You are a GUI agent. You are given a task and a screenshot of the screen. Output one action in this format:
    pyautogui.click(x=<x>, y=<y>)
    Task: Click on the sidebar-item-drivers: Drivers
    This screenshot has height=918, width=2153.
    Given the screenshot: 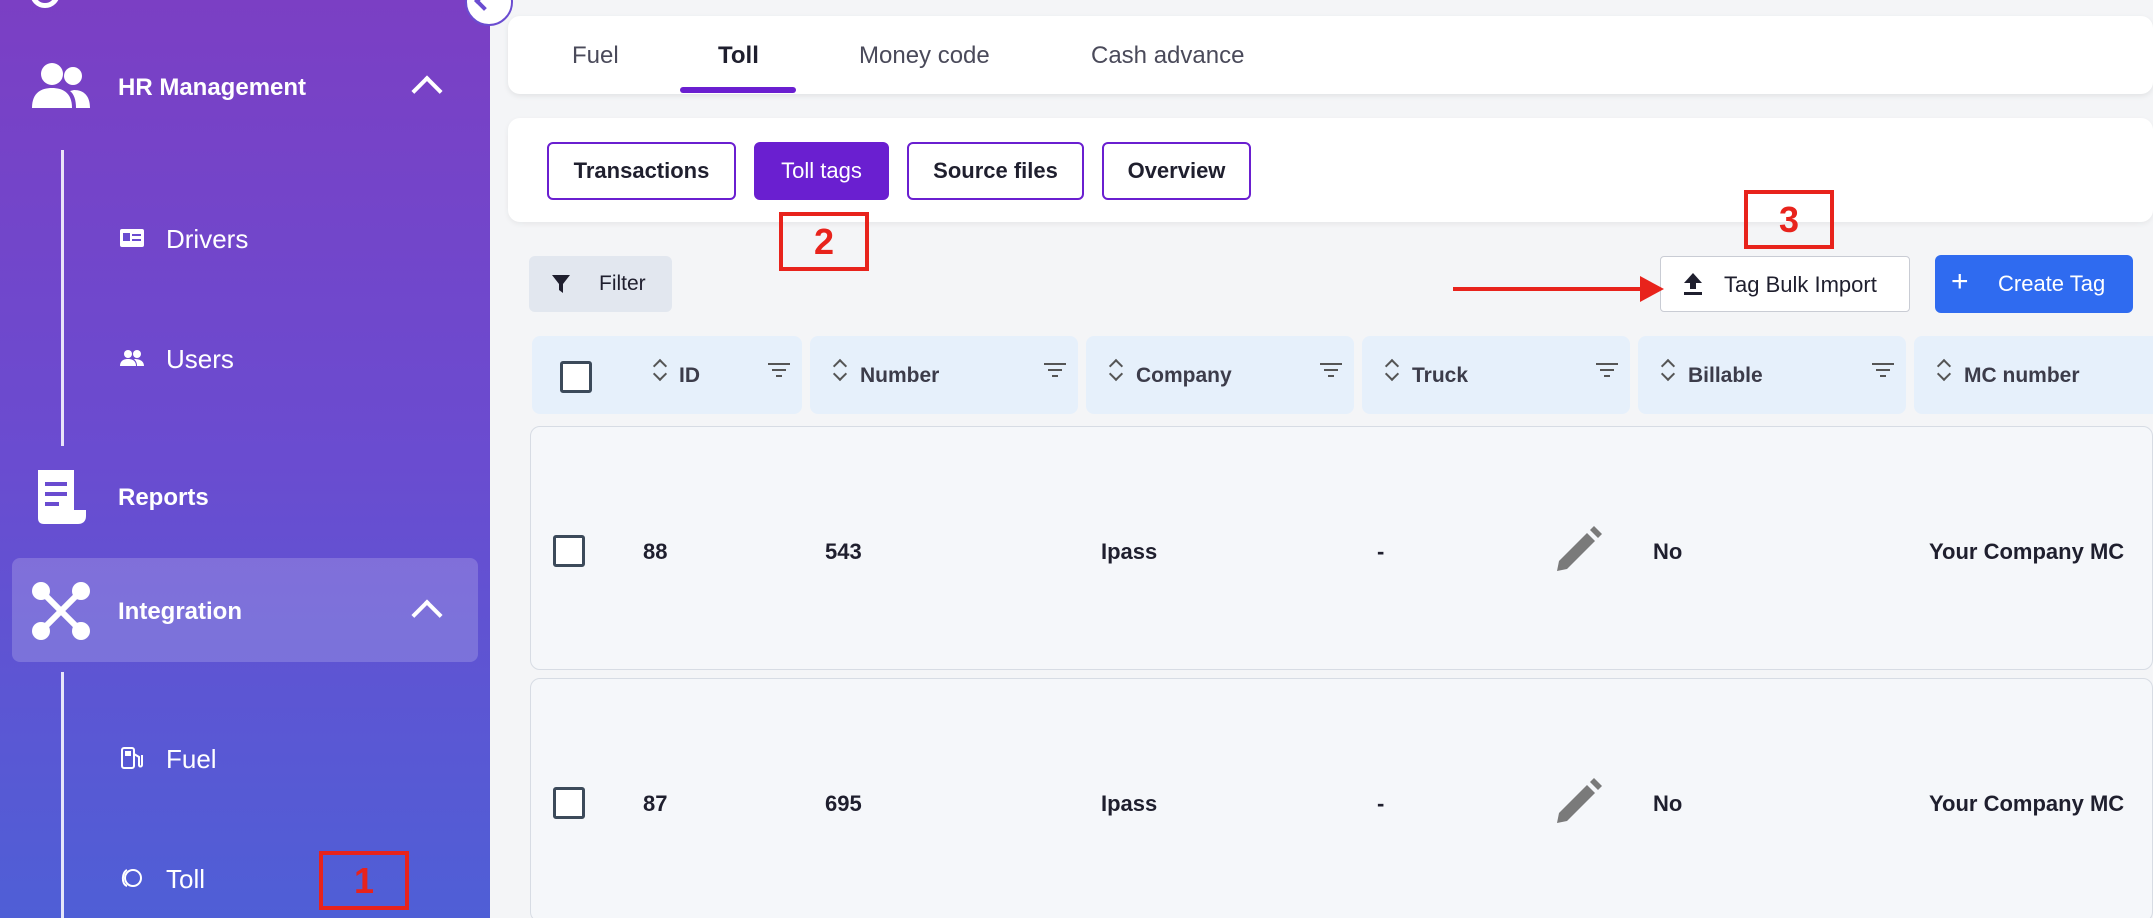 What is the action you would take?
    pyautogui.click(x=245, y=240)
    